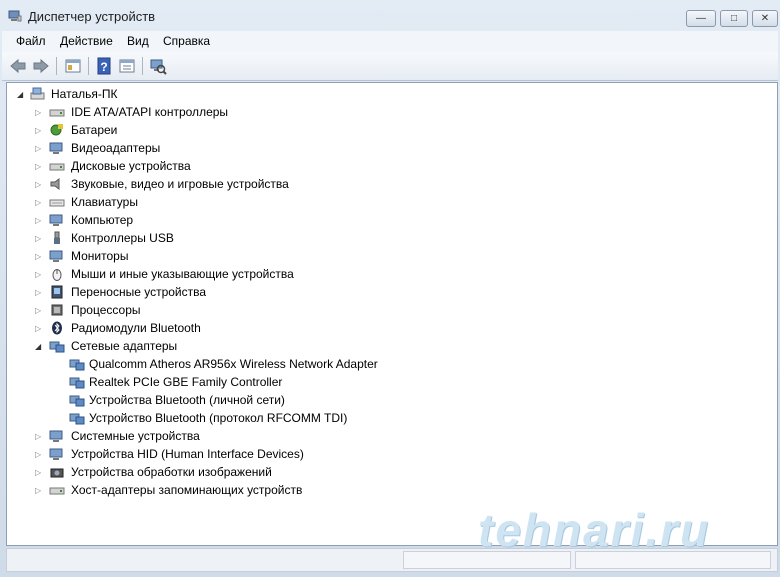 The image size is (780, 577). Describe the element at coordinates (56, 256) in the screenshot. I see `monitor-icon` at that location.